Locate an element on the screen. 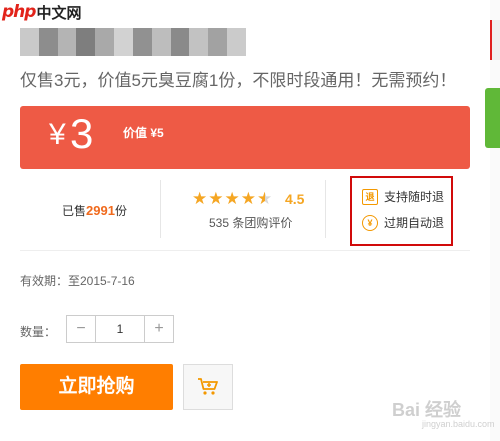 The height and width of the screenshot is (441, 500). price-currency: ¥ is located at coordinates (57, 134).